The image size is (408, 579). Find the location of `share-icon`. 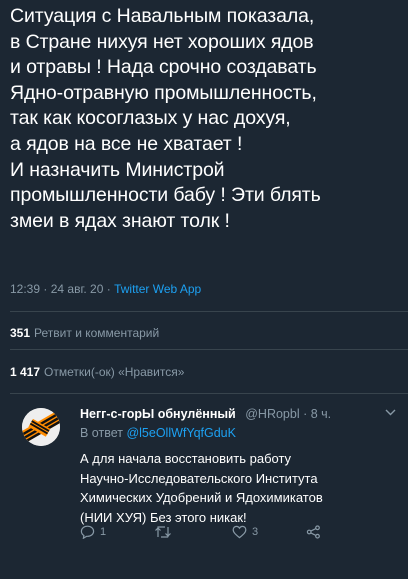

share-icon is located at coordinates (313, 532).